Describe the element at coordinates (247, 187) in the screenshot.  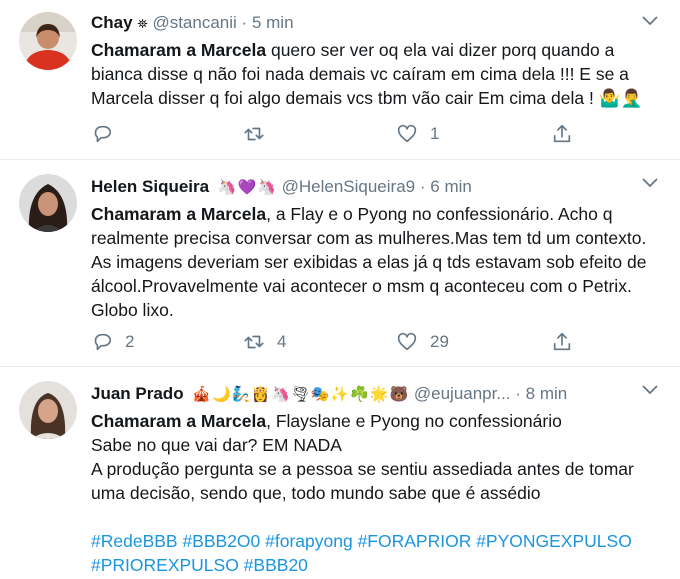
I see `name-emojis: 🦄💜🦄` at that location.